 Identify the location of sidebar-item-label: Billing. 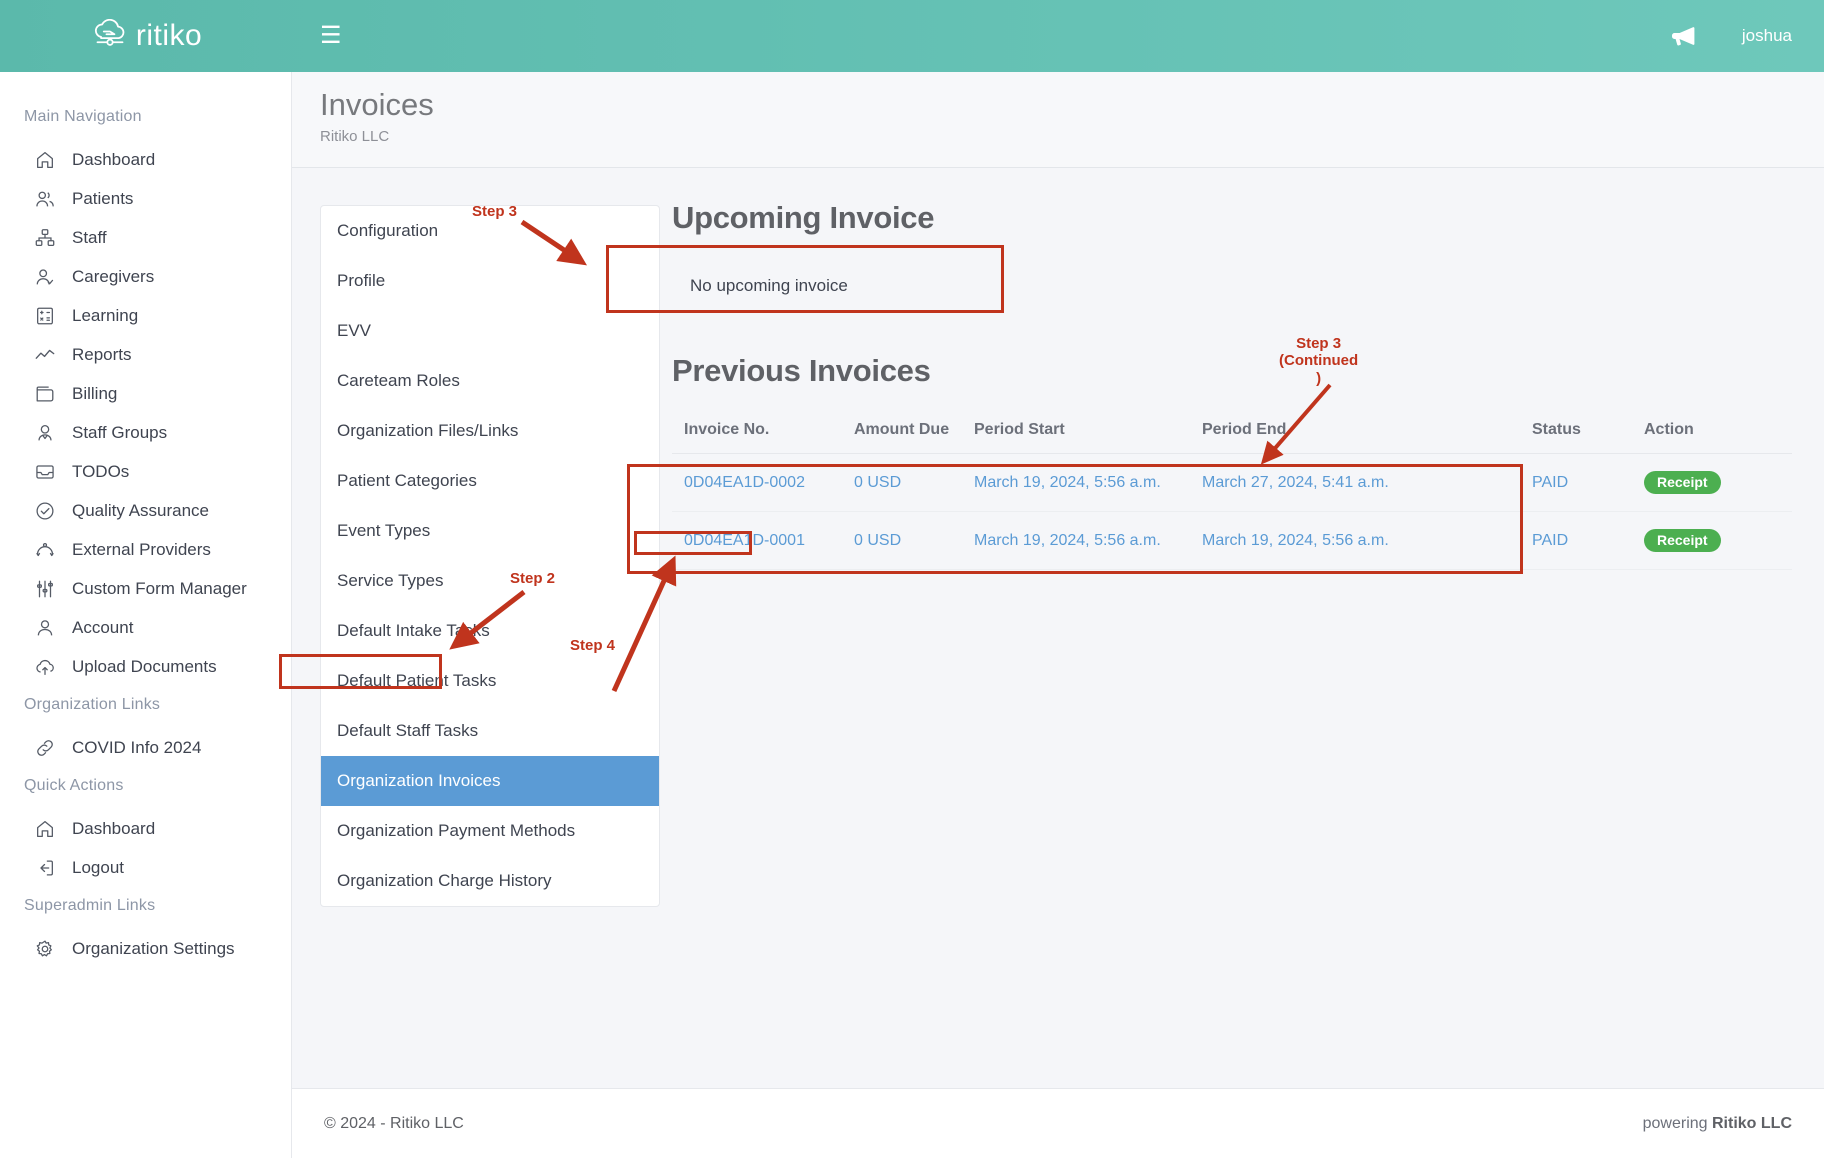
(95, 393).